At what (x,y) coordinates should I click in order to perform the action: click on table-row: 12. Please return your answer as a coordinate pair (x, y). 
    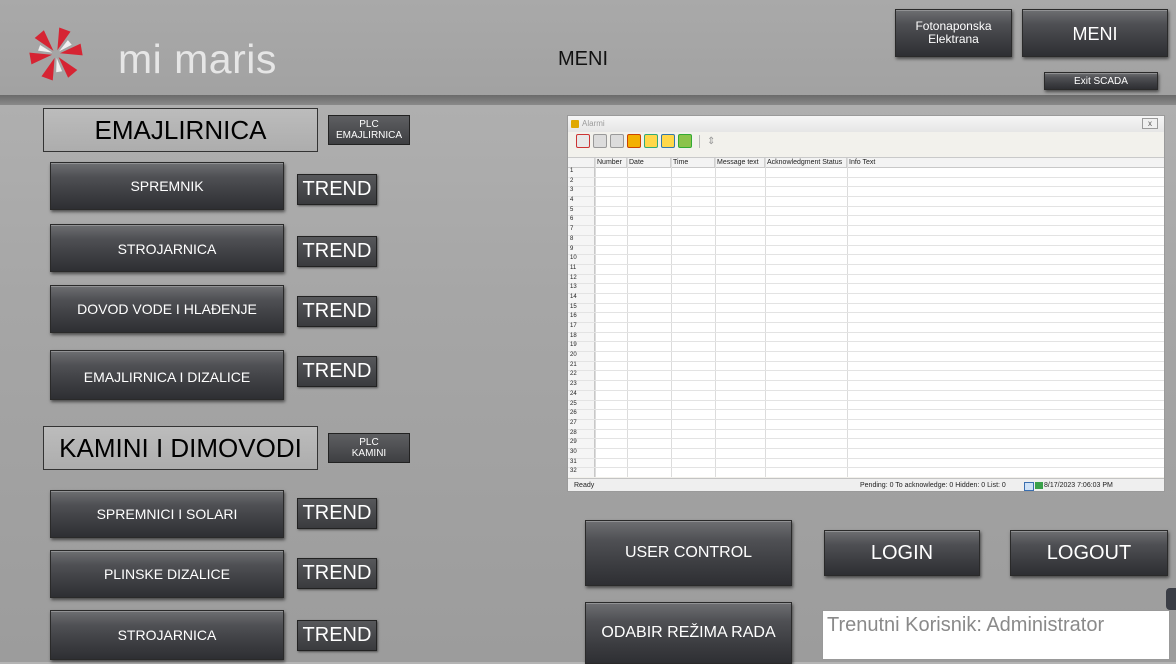
    Looking at the image, I should click on (866, 279).